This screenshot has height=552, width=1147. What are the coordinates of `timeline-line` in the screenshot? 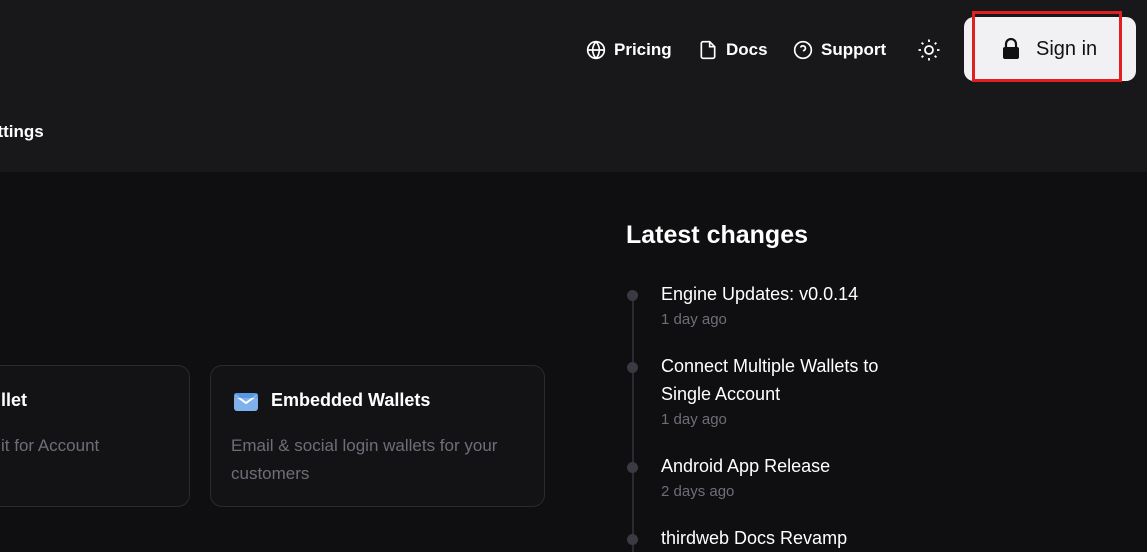 It's located at (633, 424).